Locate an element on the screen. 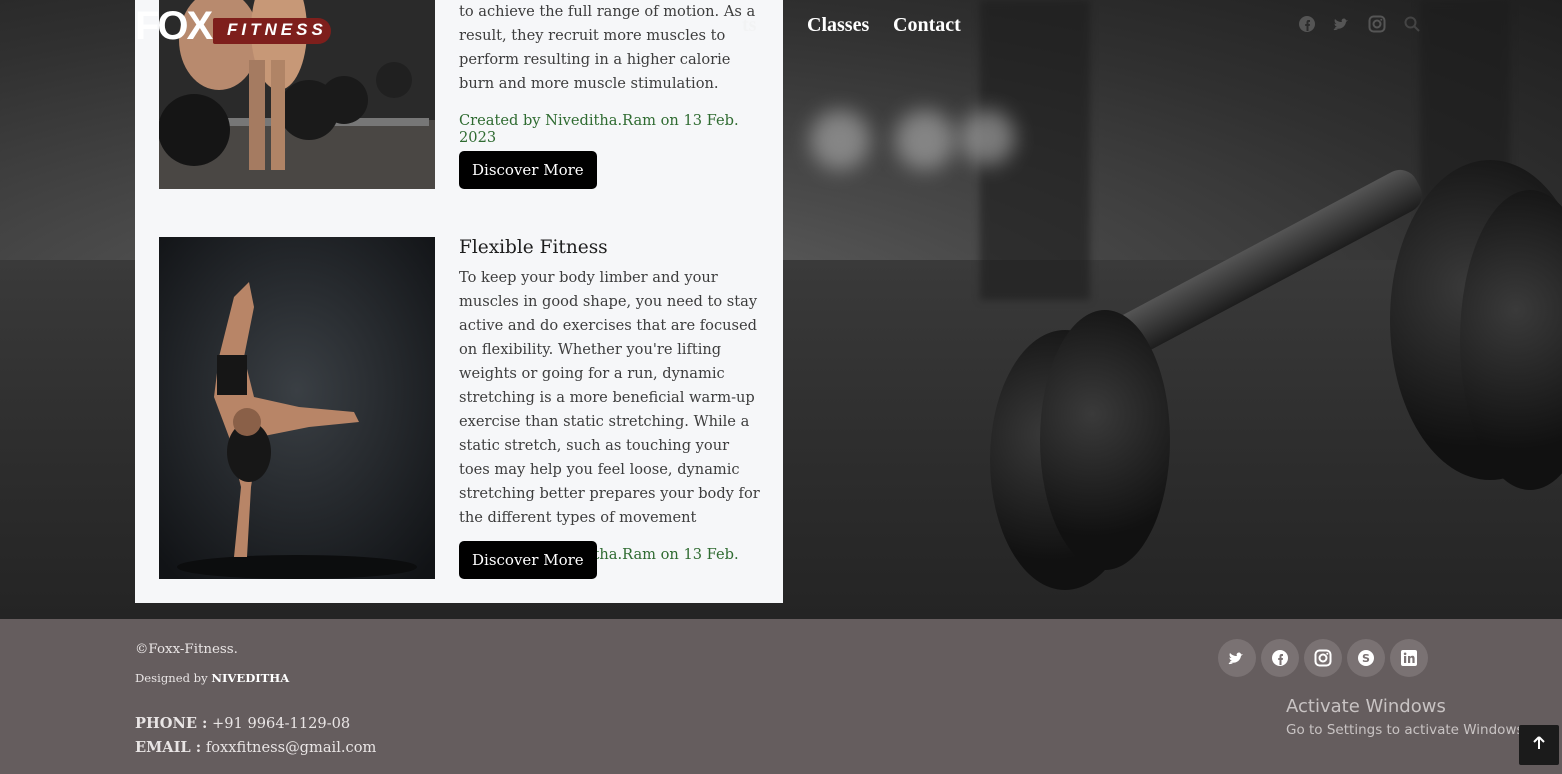 The image size is (1562, 774). navbar: FOX FITNESS ts Classes Contact is located at coordinates (781, 28).